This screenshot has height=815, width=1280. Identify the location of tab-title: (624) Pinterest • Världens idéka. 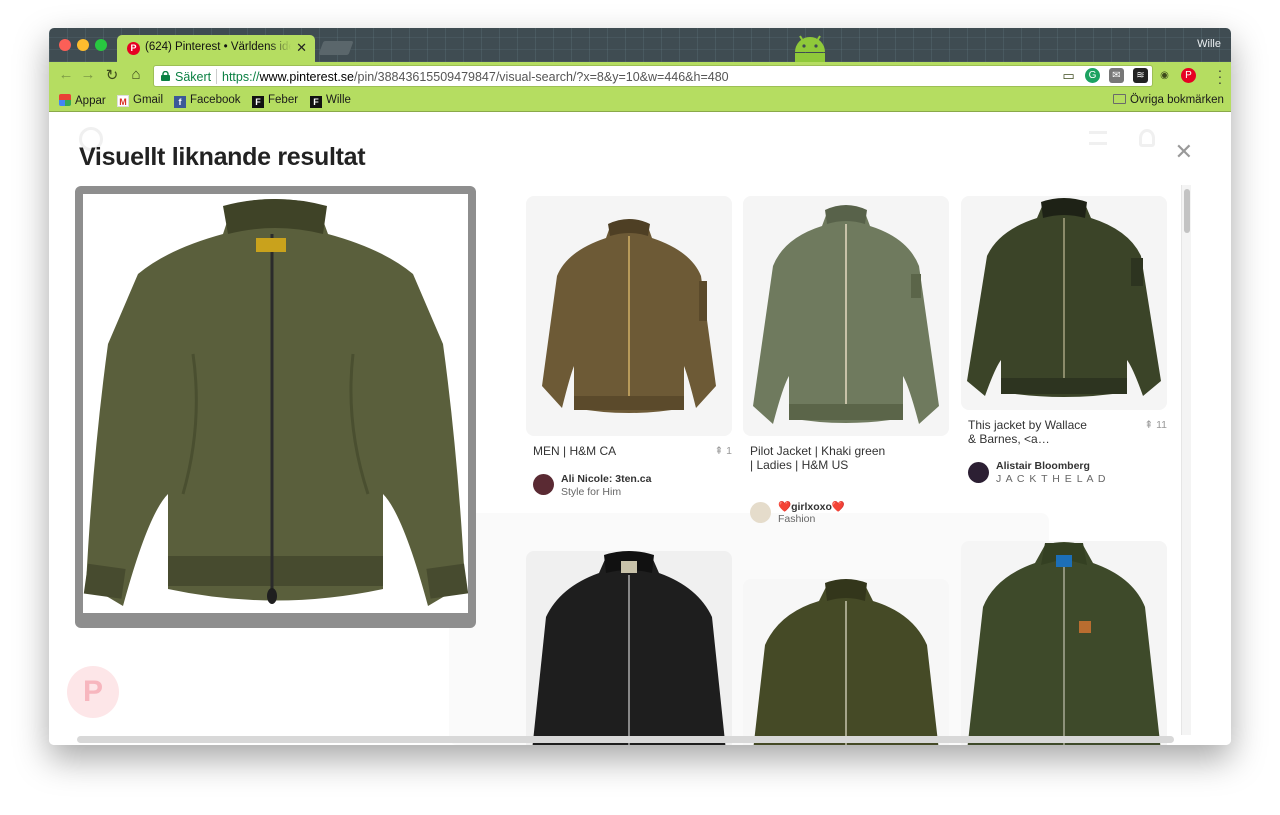
(218, 47).